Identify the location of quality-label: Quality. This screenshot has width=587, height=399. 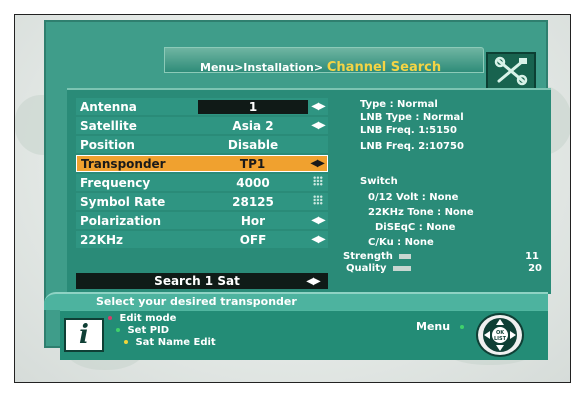
(366, 268).